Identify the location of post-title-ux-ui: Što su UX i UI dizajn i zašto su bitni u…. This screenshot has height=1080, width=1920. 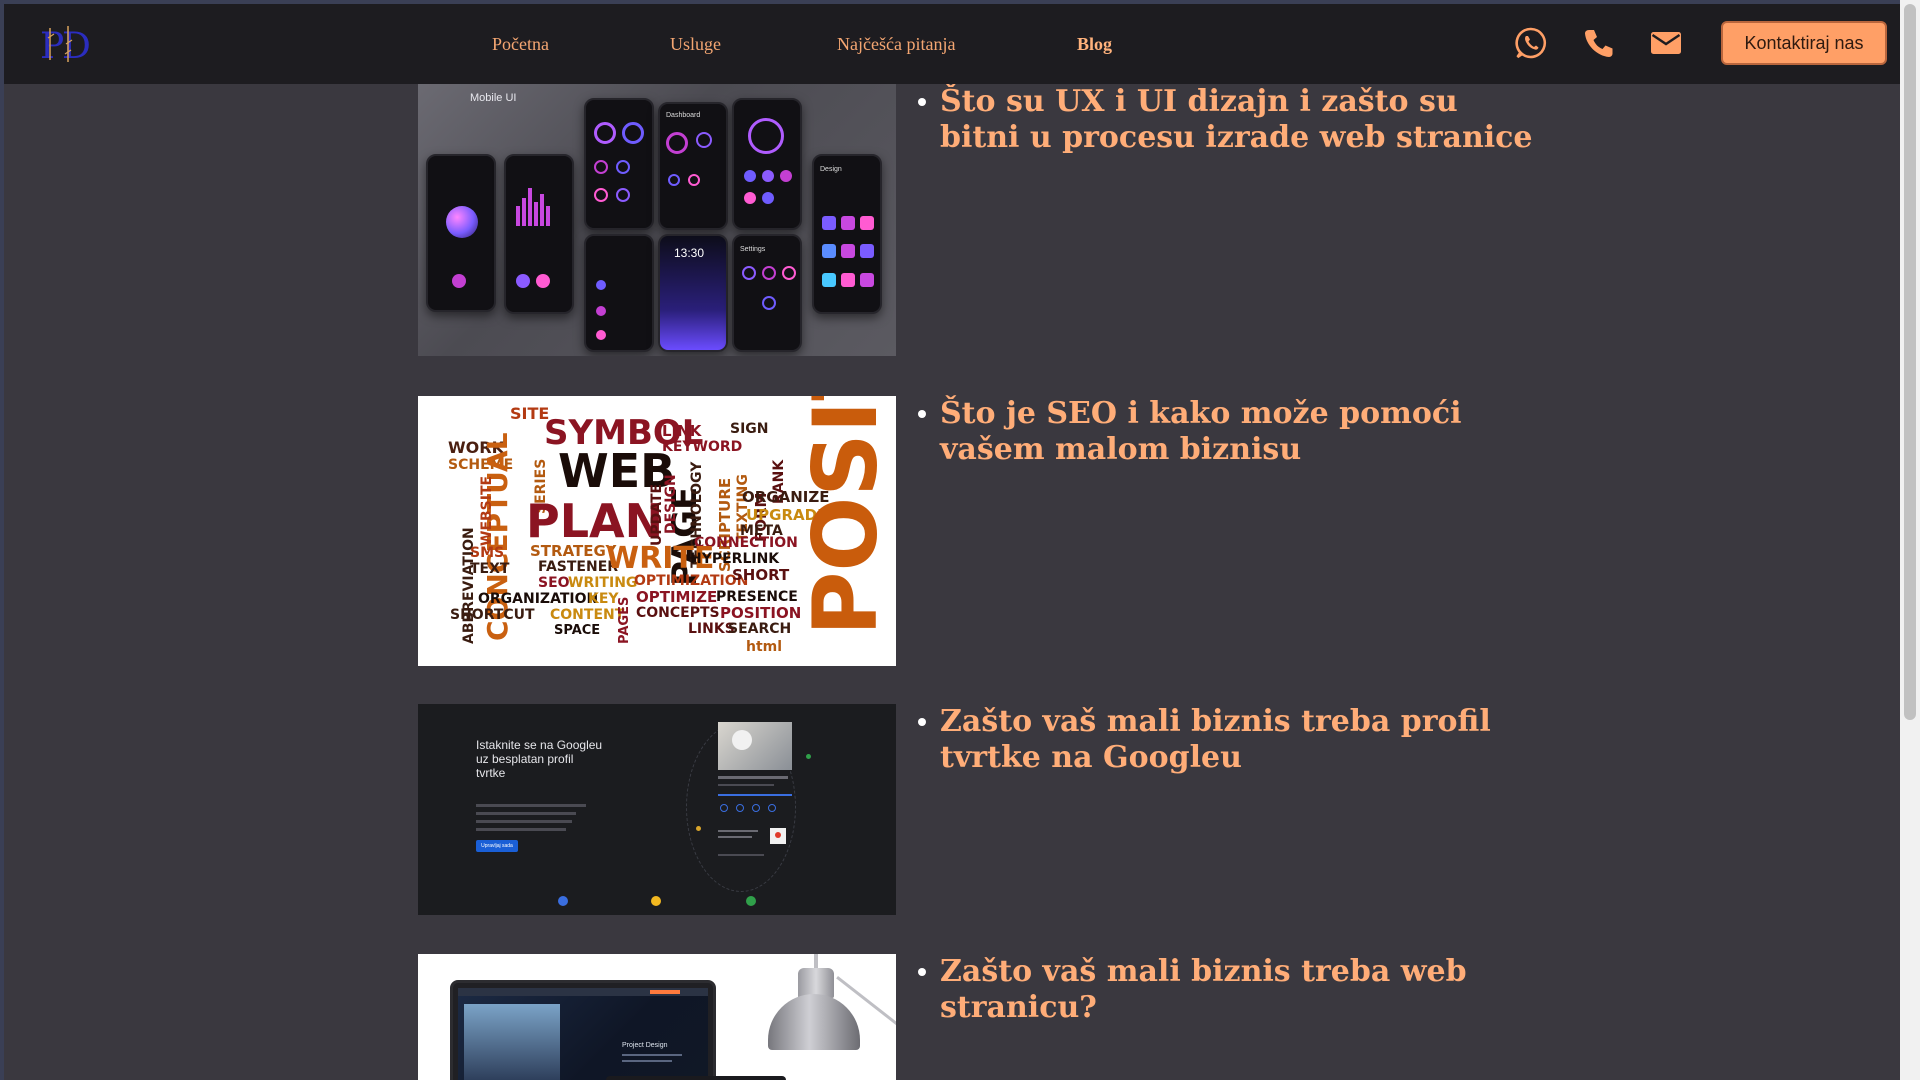
(1229, 120).